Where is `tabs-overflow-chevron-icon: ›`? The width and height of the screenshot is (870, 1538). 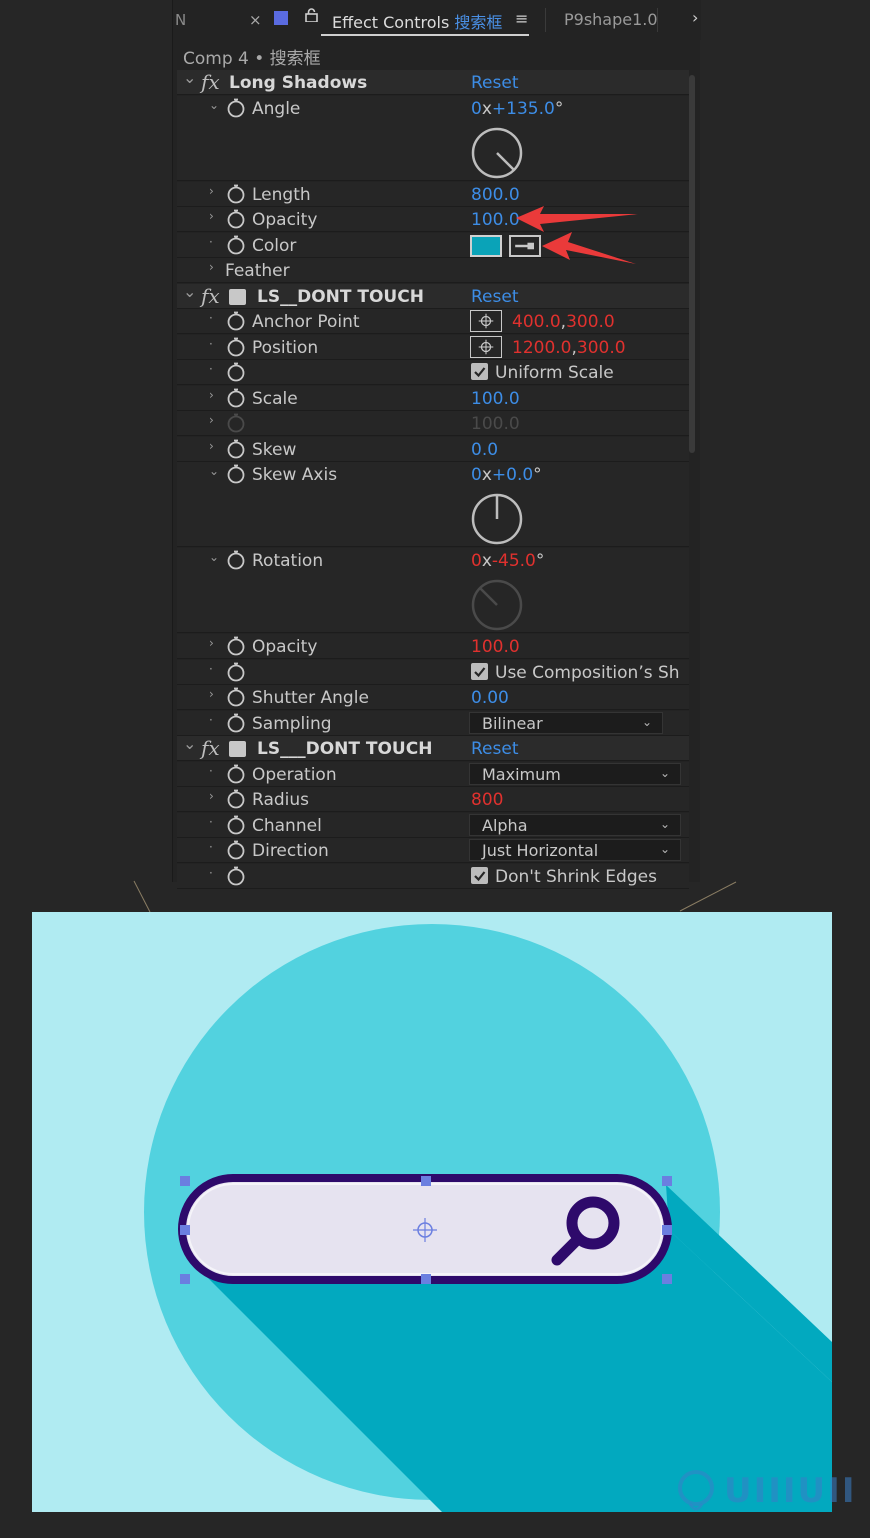
tabs-overflow-chevron-icon: › is located at coordinates (695, 17).